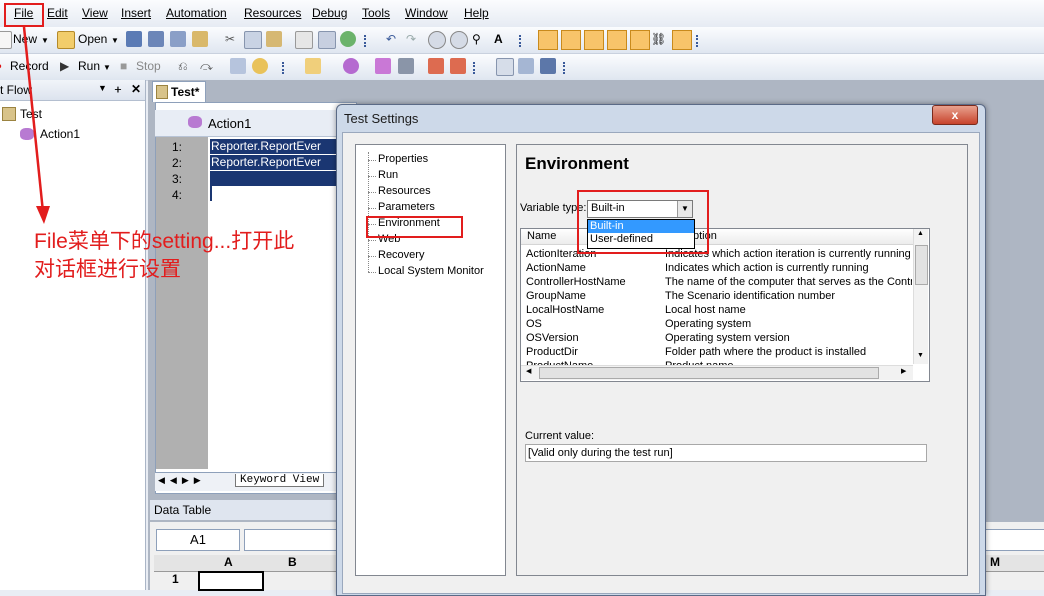  Describe the element at coordinates (526, 66) in the screenshot. I see `settings-icon` at that location.